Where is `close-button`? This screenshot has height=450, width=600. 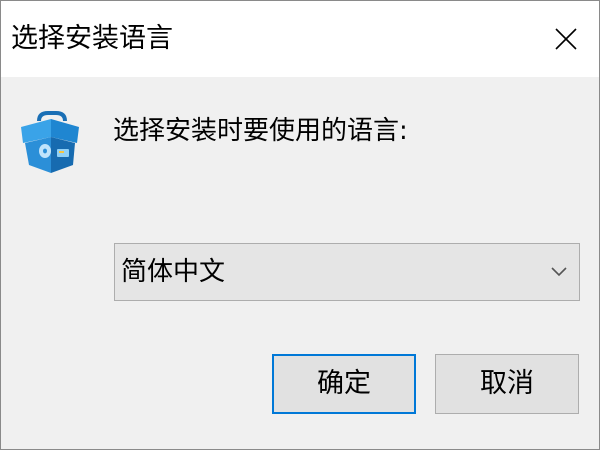
close-button is located at coordinates (566, 39).